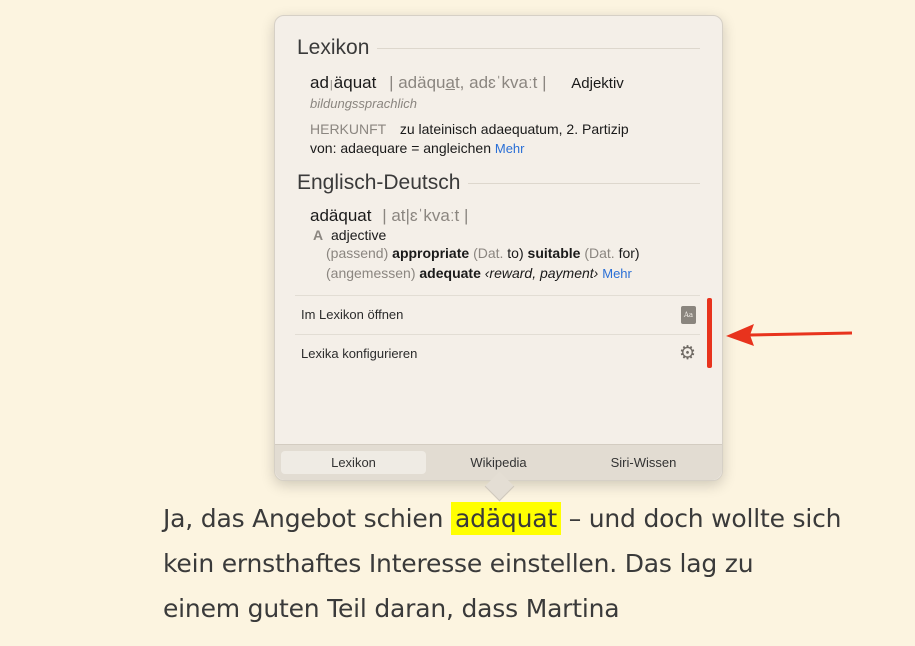  I want to click on gear-icon: ⚙, so click(687, 353).